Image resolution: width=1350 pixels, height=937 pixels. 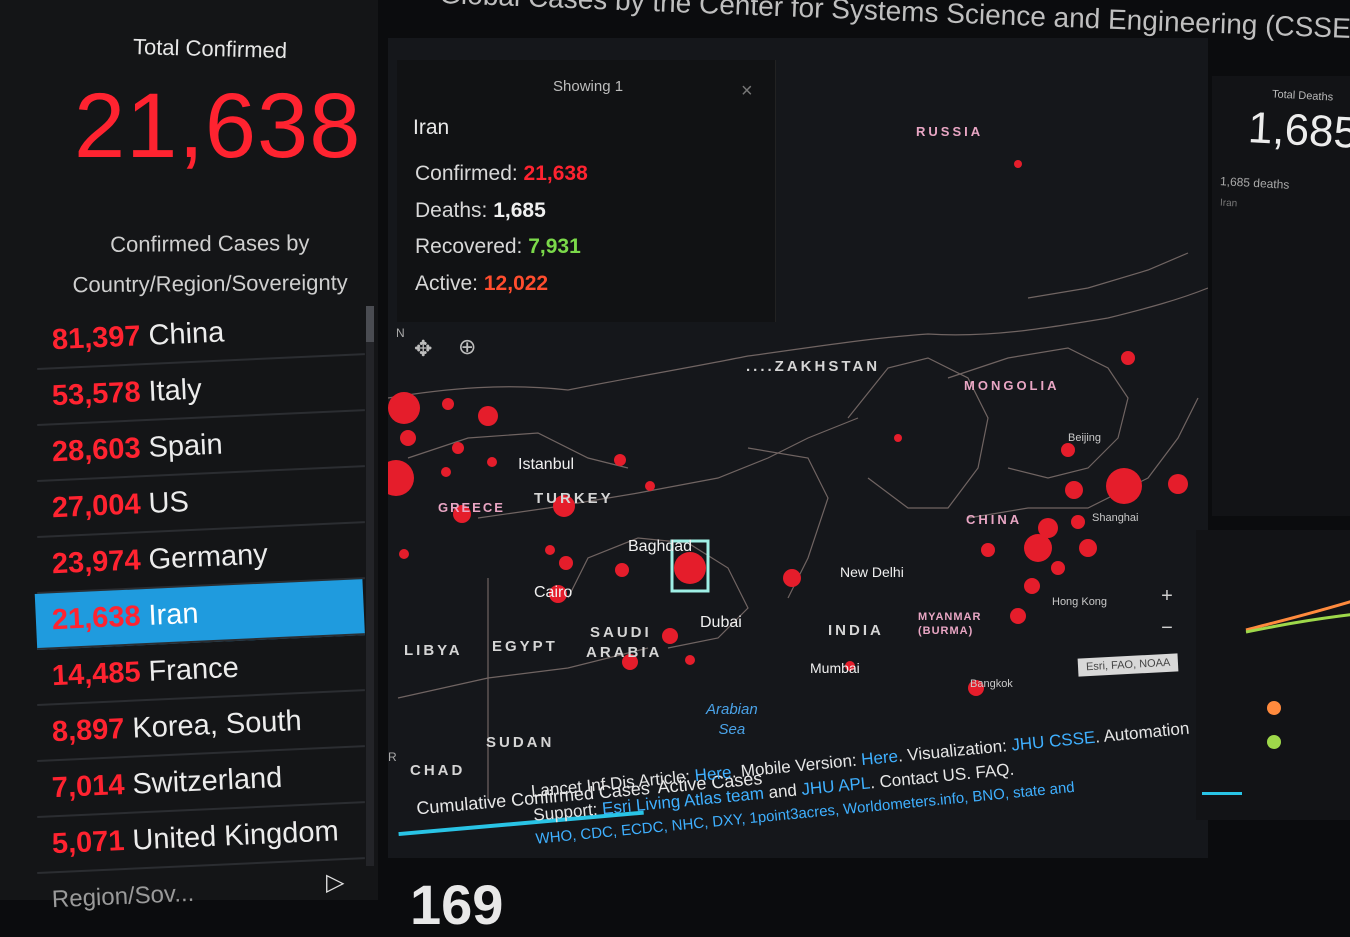 I want to click on right-chart-panel, so click(x=1273, y=675).